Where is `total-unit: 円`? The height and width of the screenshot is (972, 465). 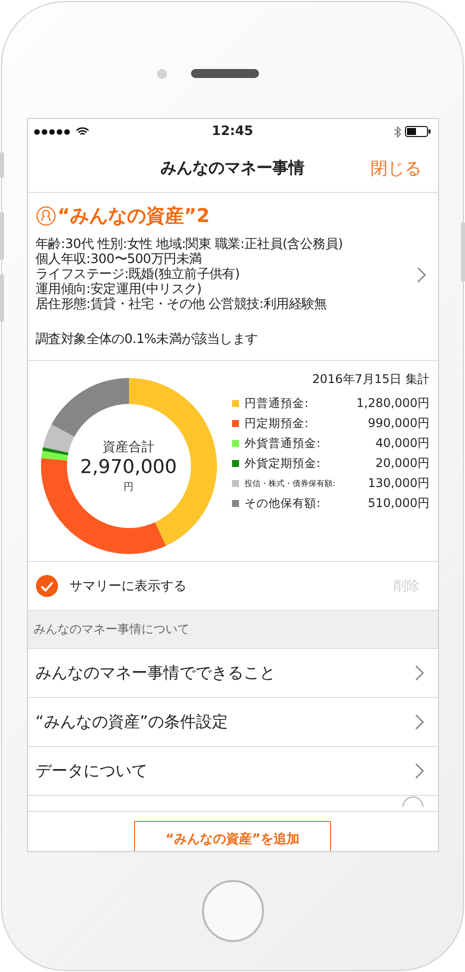 total-unit: 円 is located at coordinates (129, 487).